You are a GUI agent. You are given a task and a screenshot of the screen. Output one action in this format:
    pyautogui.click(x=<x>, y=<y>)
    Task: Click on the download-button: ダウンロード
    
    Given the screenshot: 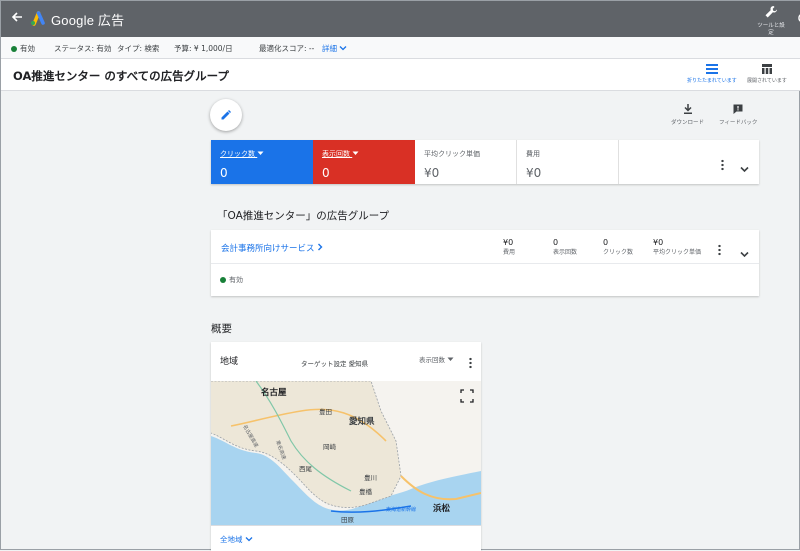 What is the action you would take?
    pyautogui.click(x=687, y=114)
    